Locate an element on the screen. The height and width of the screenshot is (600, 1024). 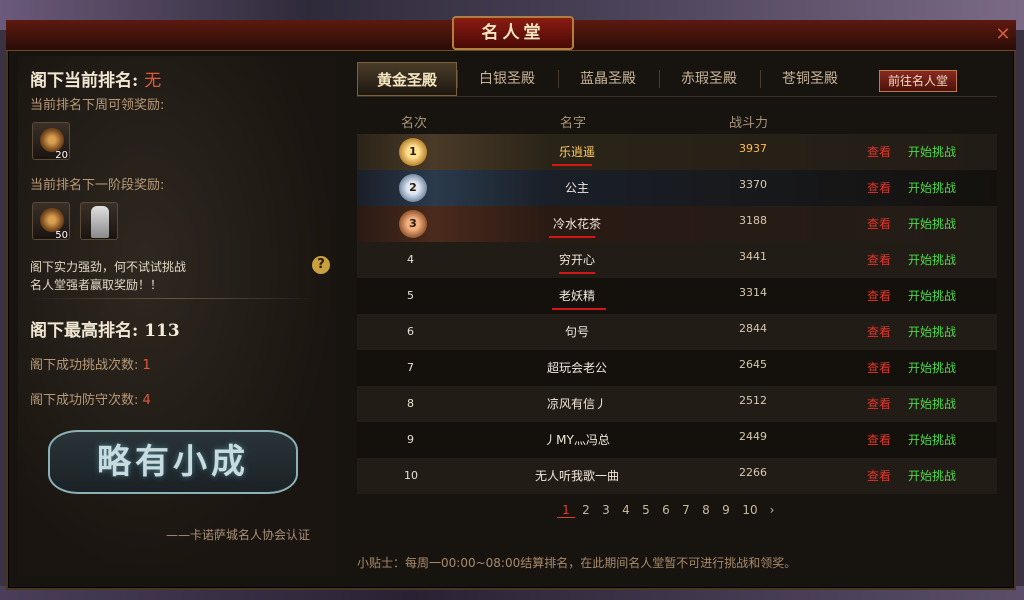
statue-icon is located at coordinates (100, 222).